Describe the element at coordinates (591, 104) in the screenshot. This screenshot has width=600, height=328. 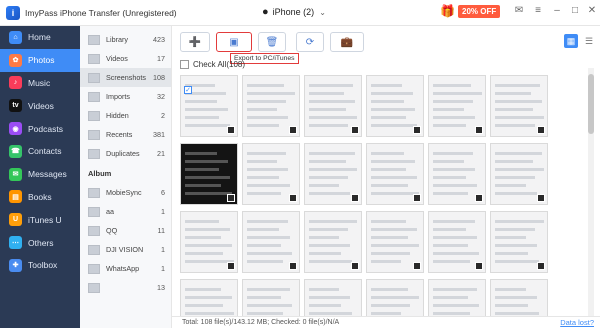
I see `scroll-thumb` at that location.